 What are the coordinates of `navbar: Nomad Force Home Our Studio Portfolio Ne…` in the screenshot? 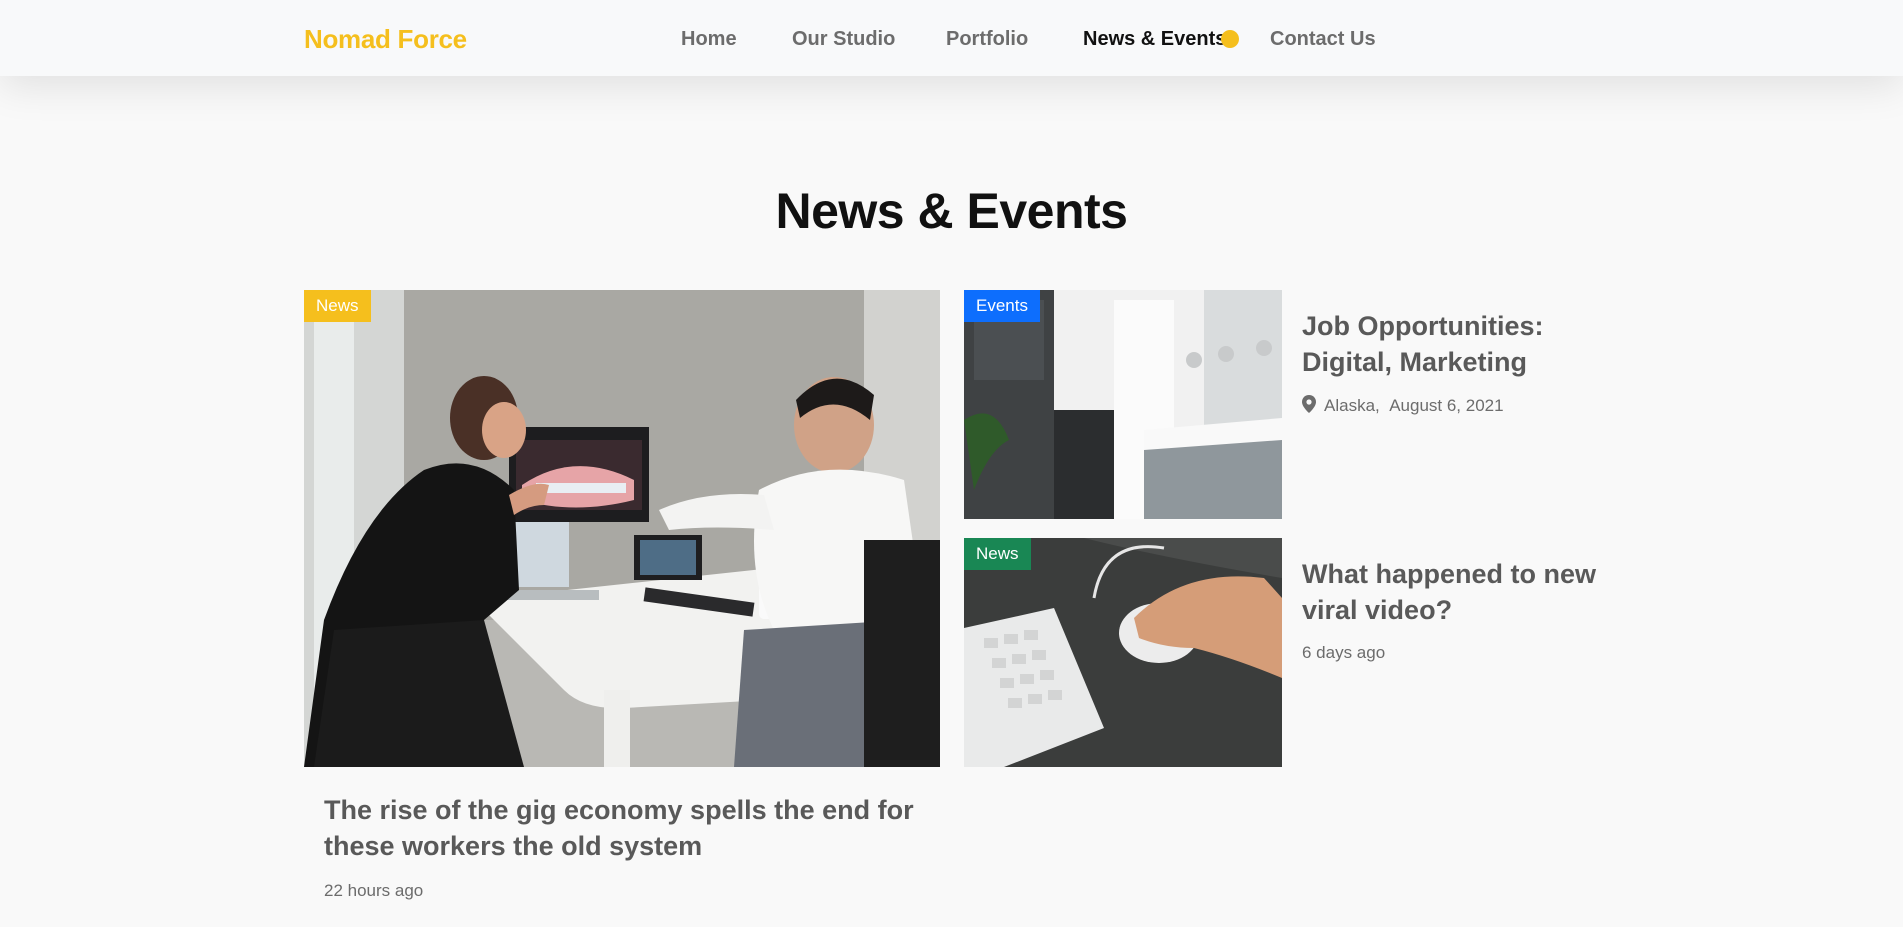 It's located at (951, 38).